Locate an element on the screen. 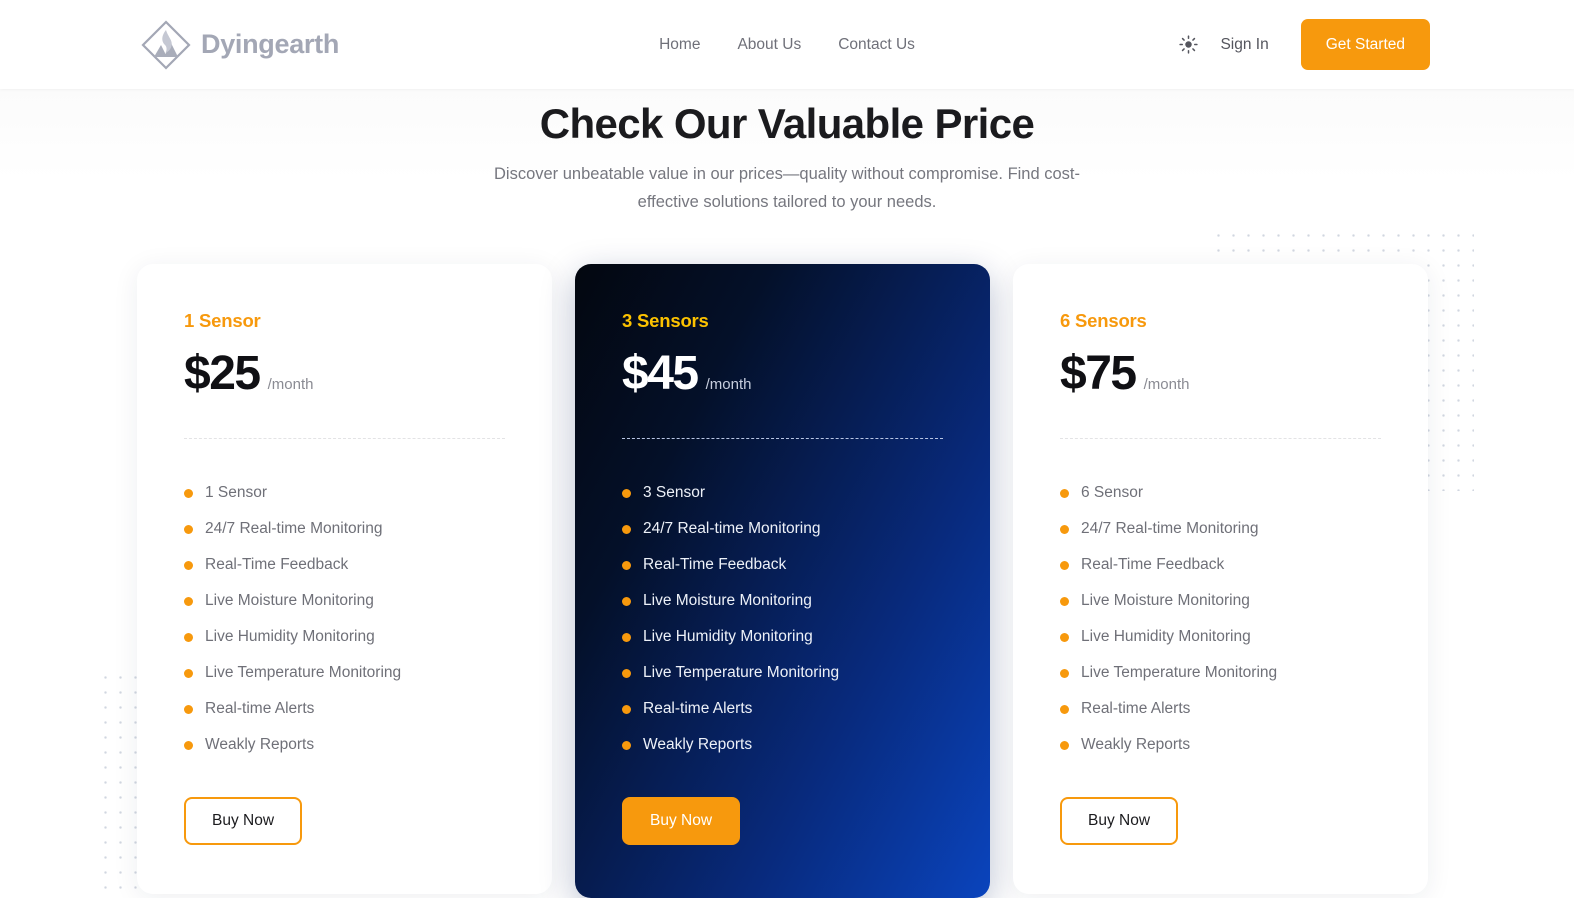  header-actions: Sign In Get Started is located at coordinates (1299, 44).